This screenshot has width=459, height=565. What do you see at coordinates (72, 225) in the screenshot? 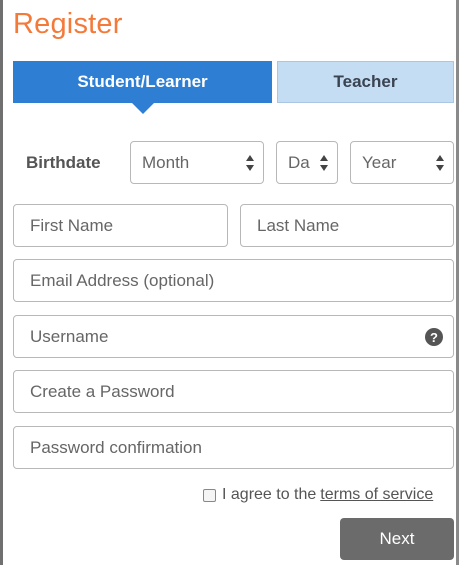
I see `first-name-placeholder: First Name` at bounding box center [72, 225].